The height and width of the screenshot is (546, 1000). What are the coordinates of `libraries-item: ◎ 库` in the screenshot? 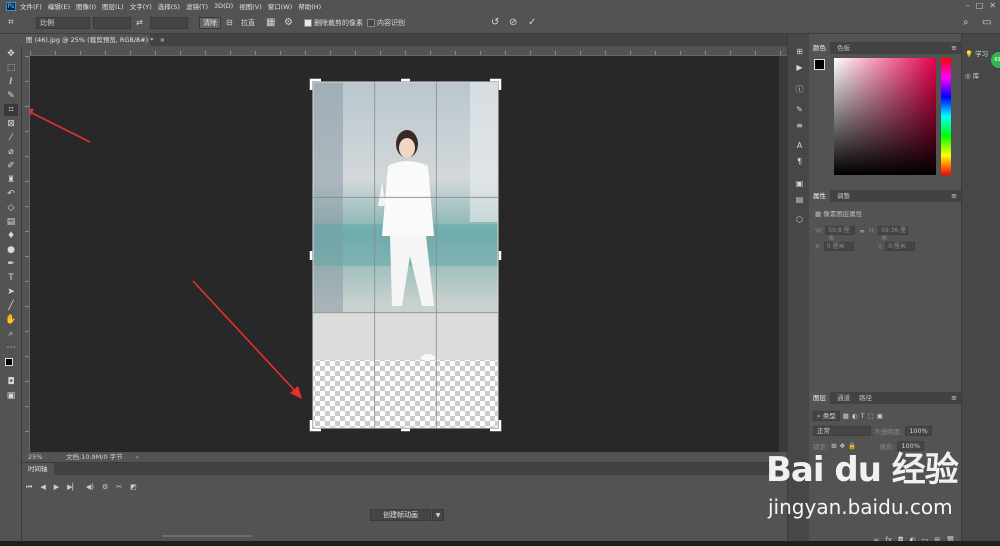 It's located at (972, 75).